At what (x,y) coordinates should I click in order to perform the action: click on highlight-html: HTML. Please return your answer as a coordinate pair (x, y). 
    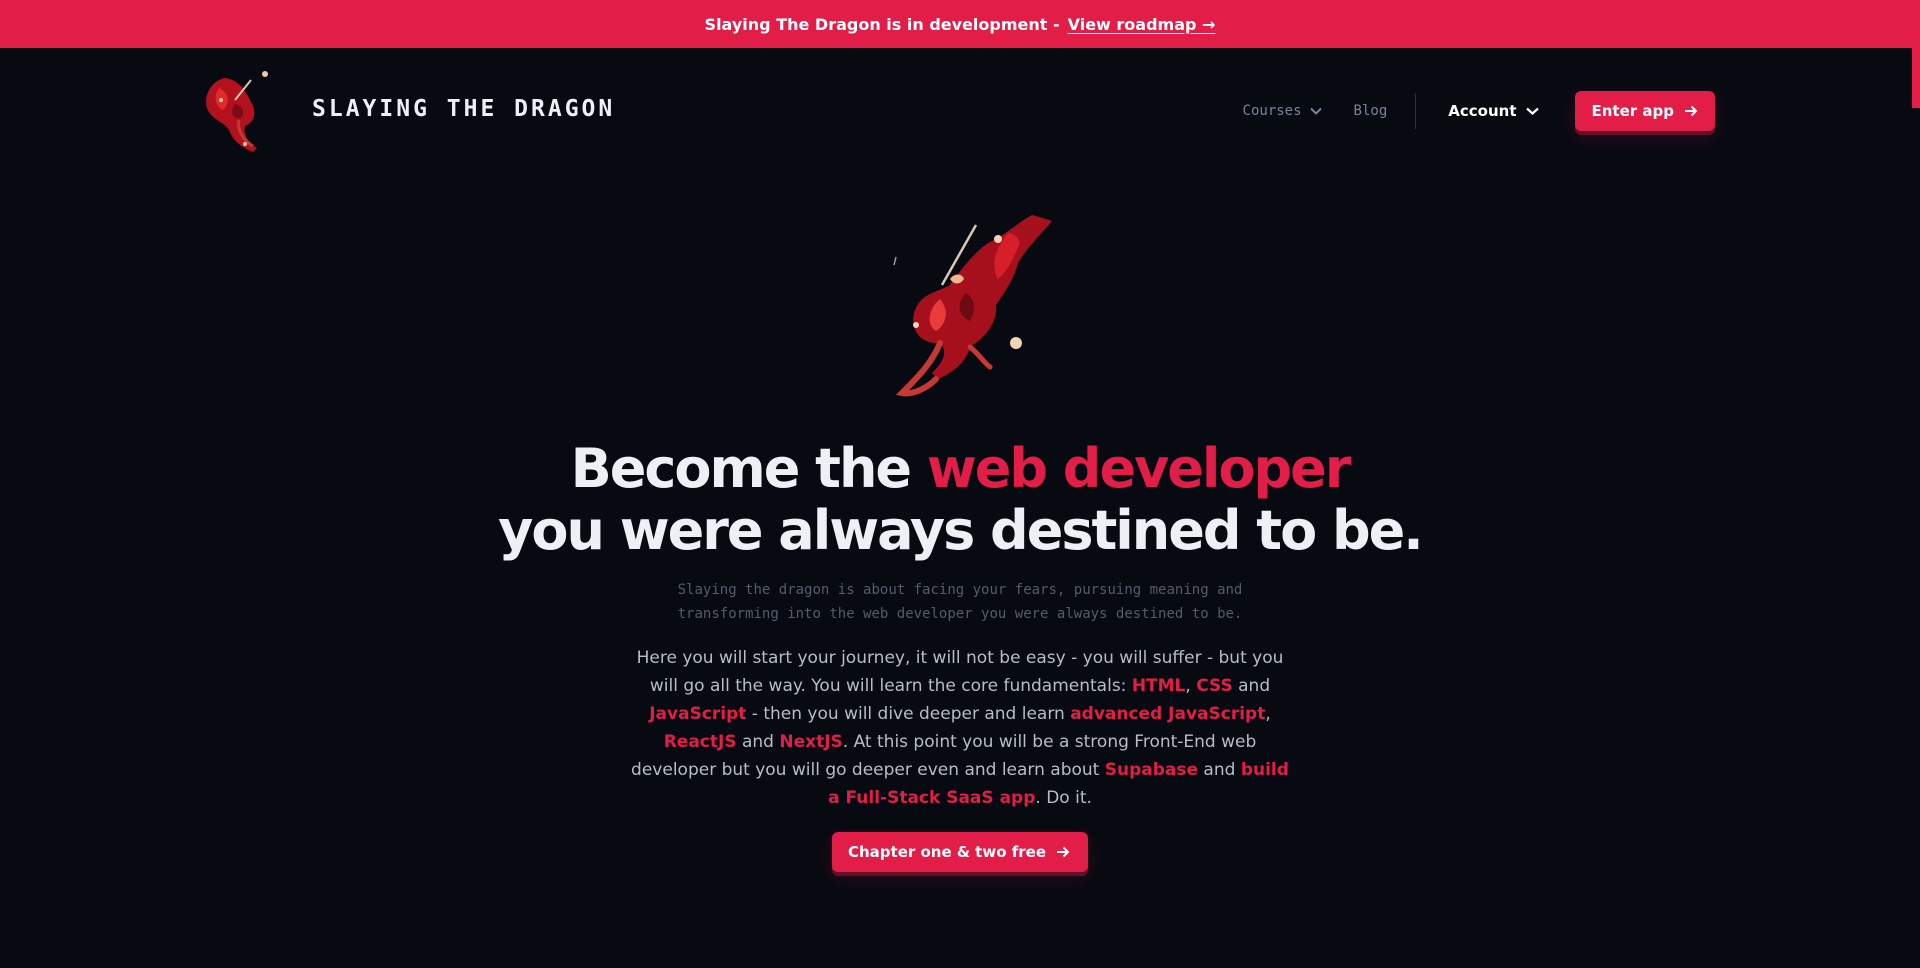
    Looking at the image, I should click on (1158, 686).